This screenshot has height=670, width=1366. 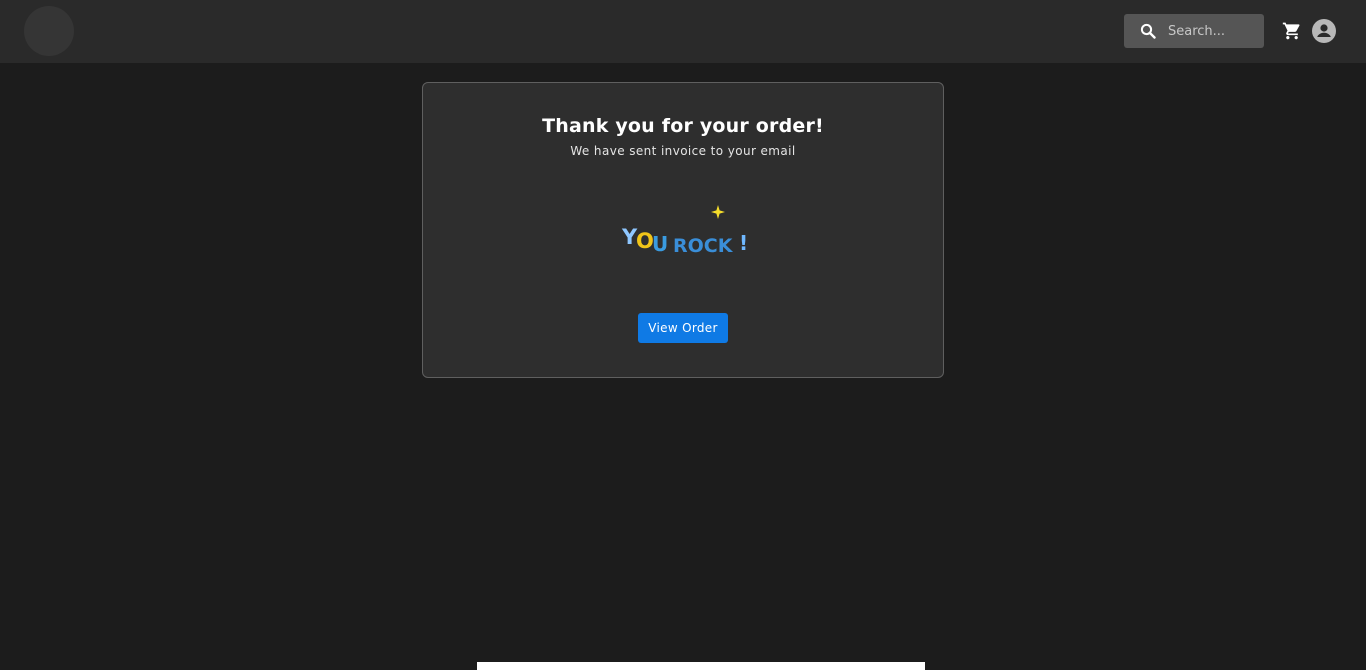 I want to click on cart-icon, so click(x=1292, y=31).